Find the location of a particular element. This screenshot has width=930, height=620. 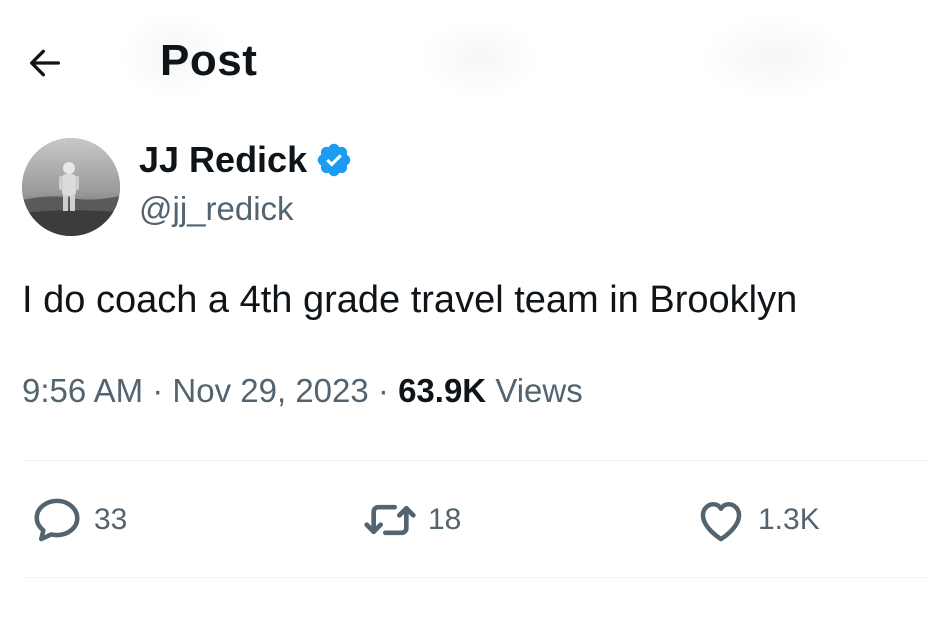

display-name-link: JJ Redick is located at coordinates (246, 160).